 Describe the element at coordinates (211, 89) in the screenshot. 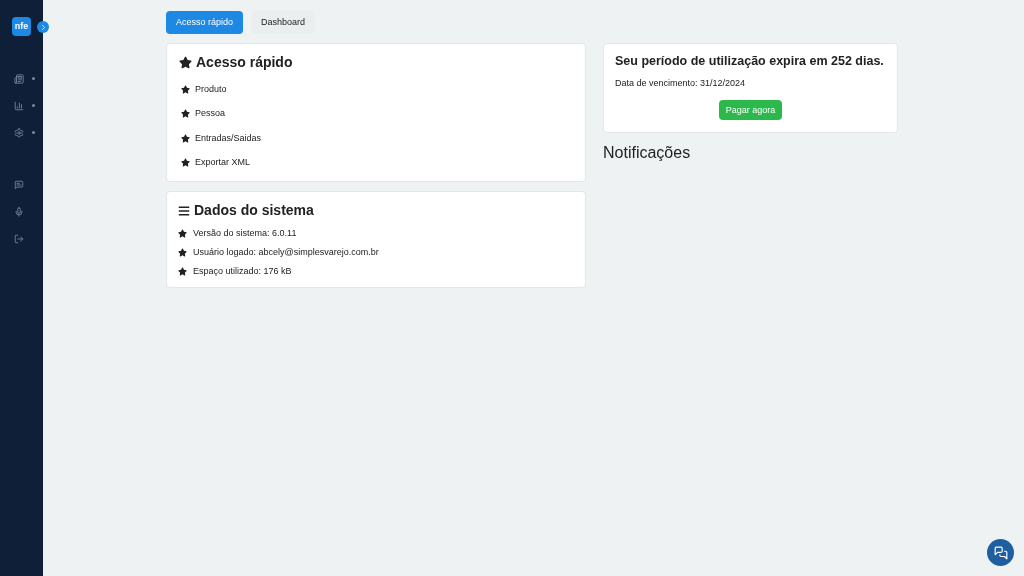

I see `quick-link: Produto` at that location.